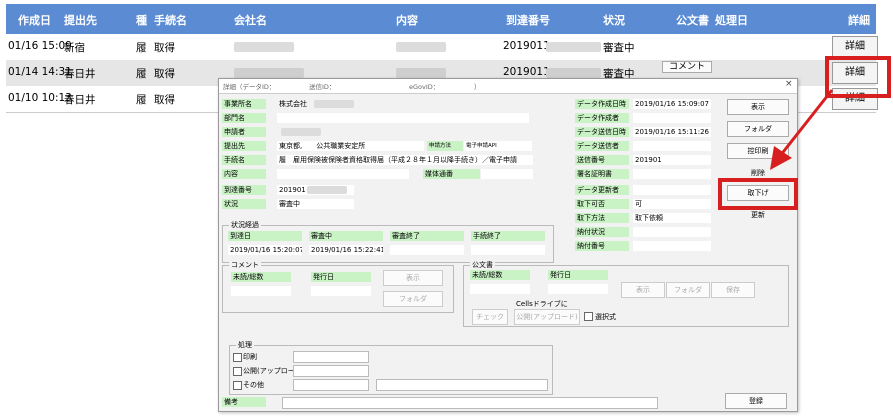 The image size is (893, 419). I want to click on progress-value-reviewed, so click(427, 250).